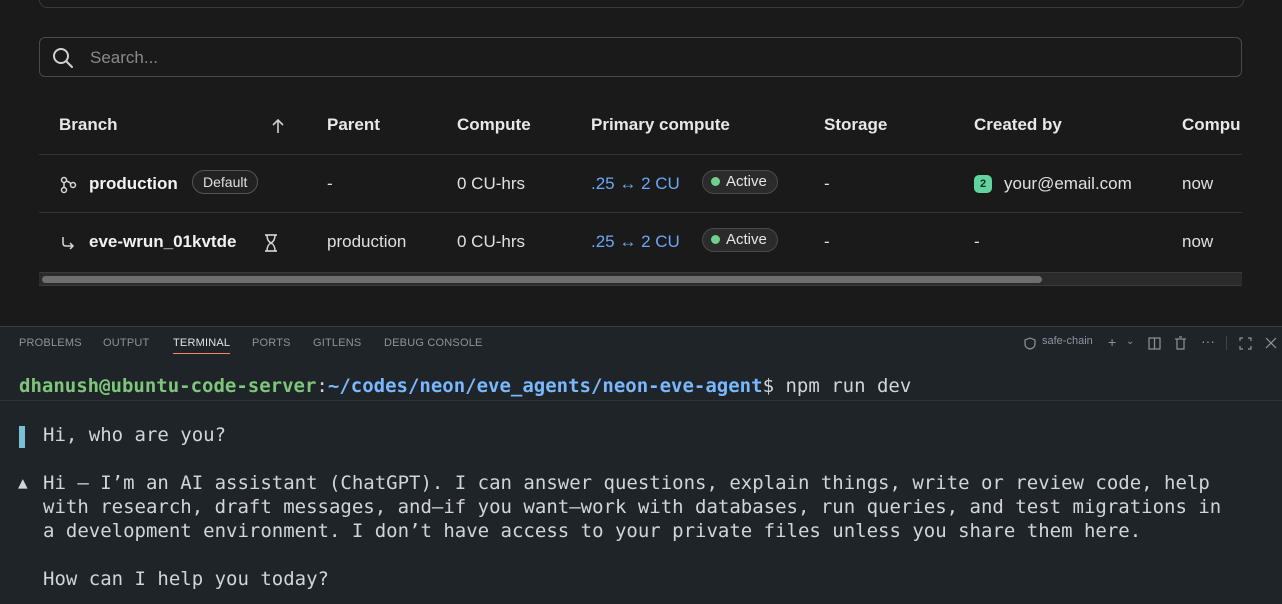  What do you see at coordinates (1180, 343) in the screenshot?
I see `trash-icon` at bounding box center [1180, 343].